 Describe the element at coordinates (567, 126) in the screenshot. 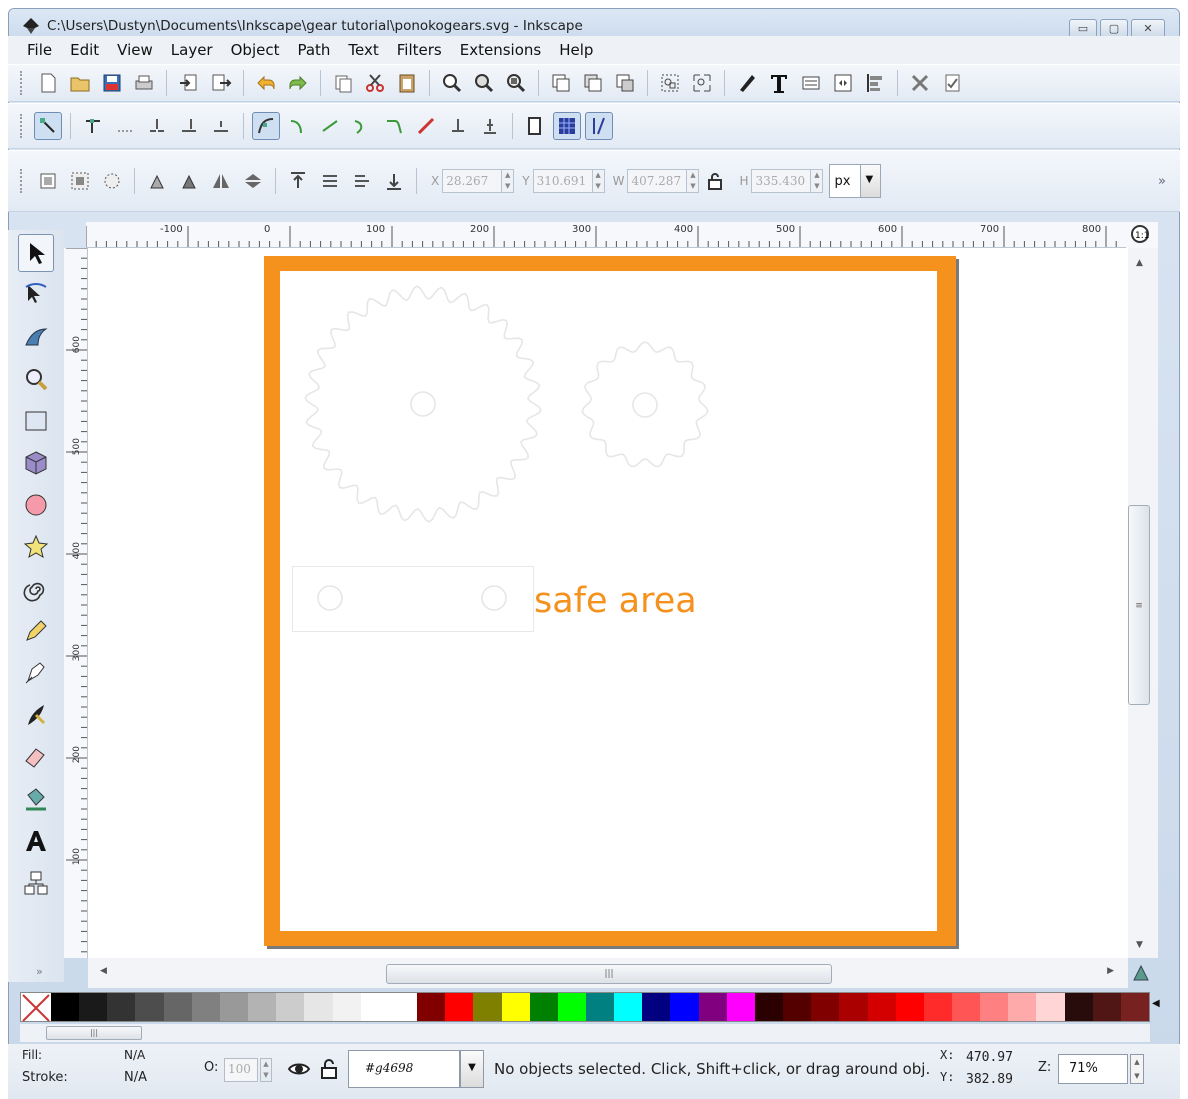

I see `show-outline-icon` at that location.